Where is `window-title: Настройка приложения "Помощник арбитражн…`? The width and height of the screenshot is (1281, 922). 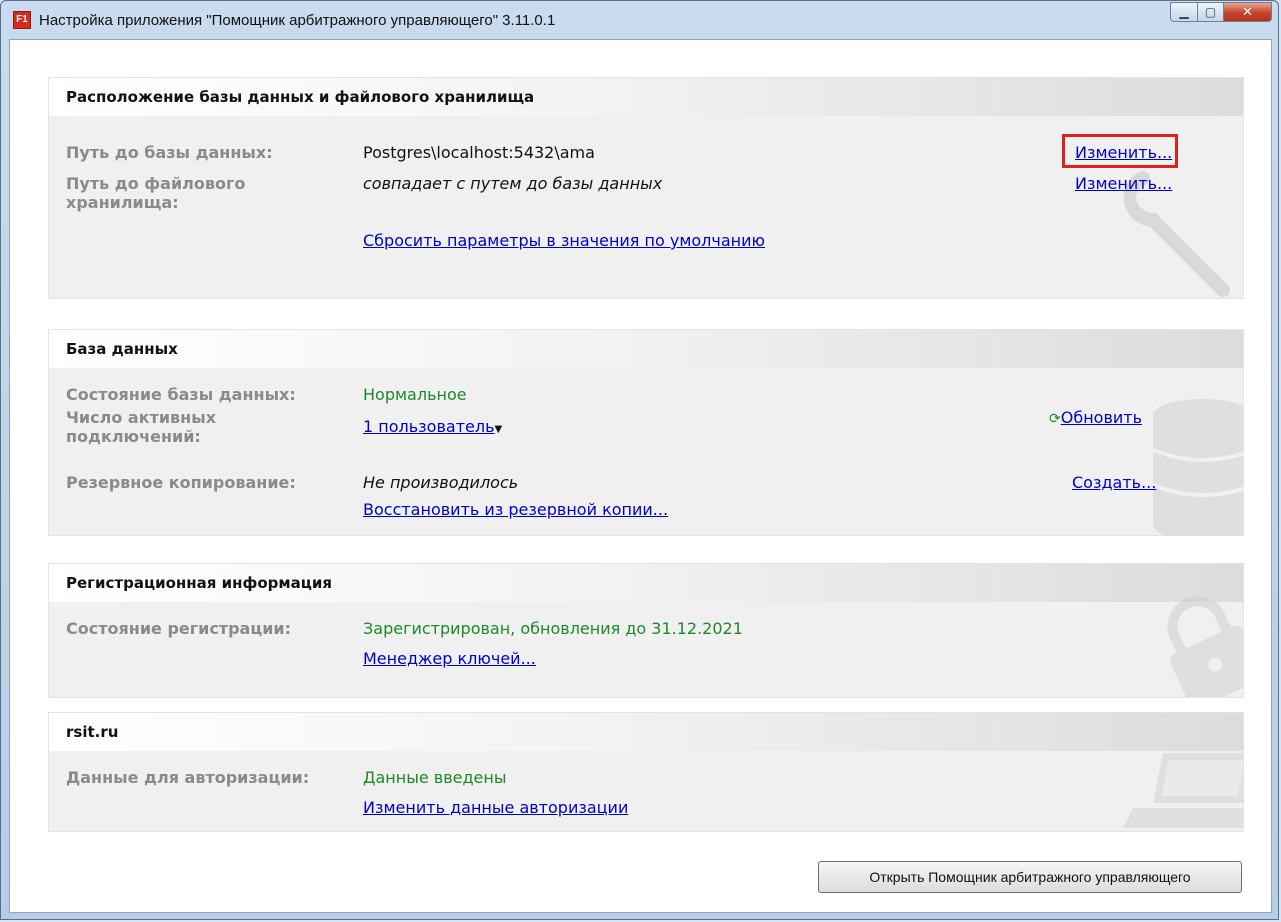 window-title: Настройка приложения "Помощник арбитражн… is located at coordinates (297, 20).